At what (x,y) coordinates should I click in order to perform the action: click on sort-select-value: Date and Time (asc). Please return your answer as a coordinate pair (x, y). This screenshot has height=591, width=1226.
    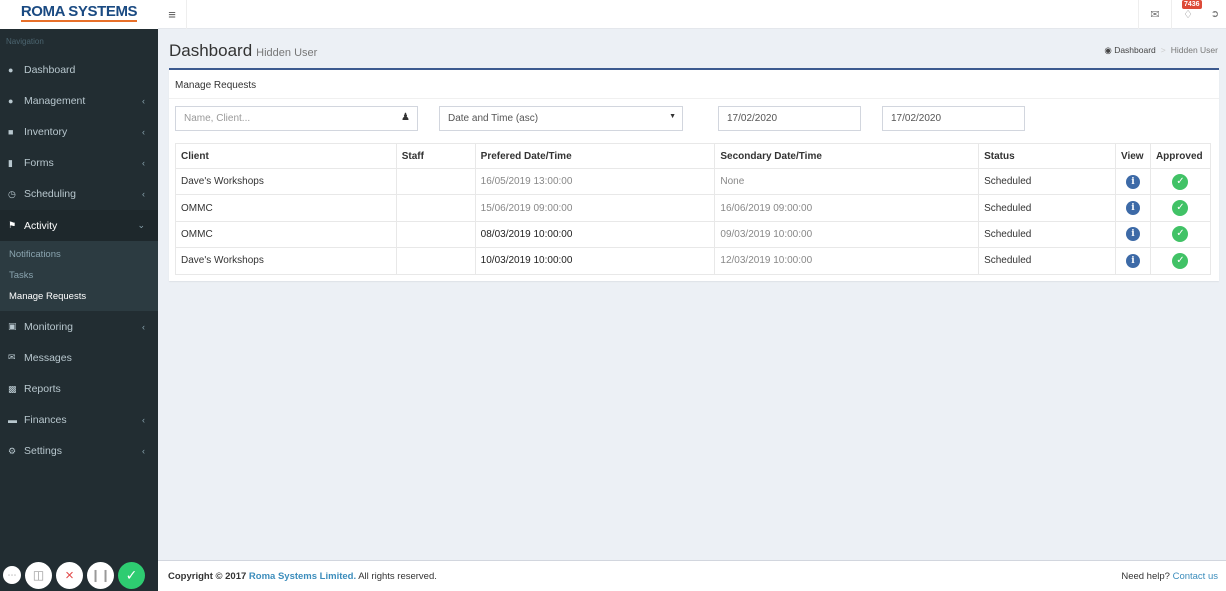
    Looking at the image, I should click on (493, 118).